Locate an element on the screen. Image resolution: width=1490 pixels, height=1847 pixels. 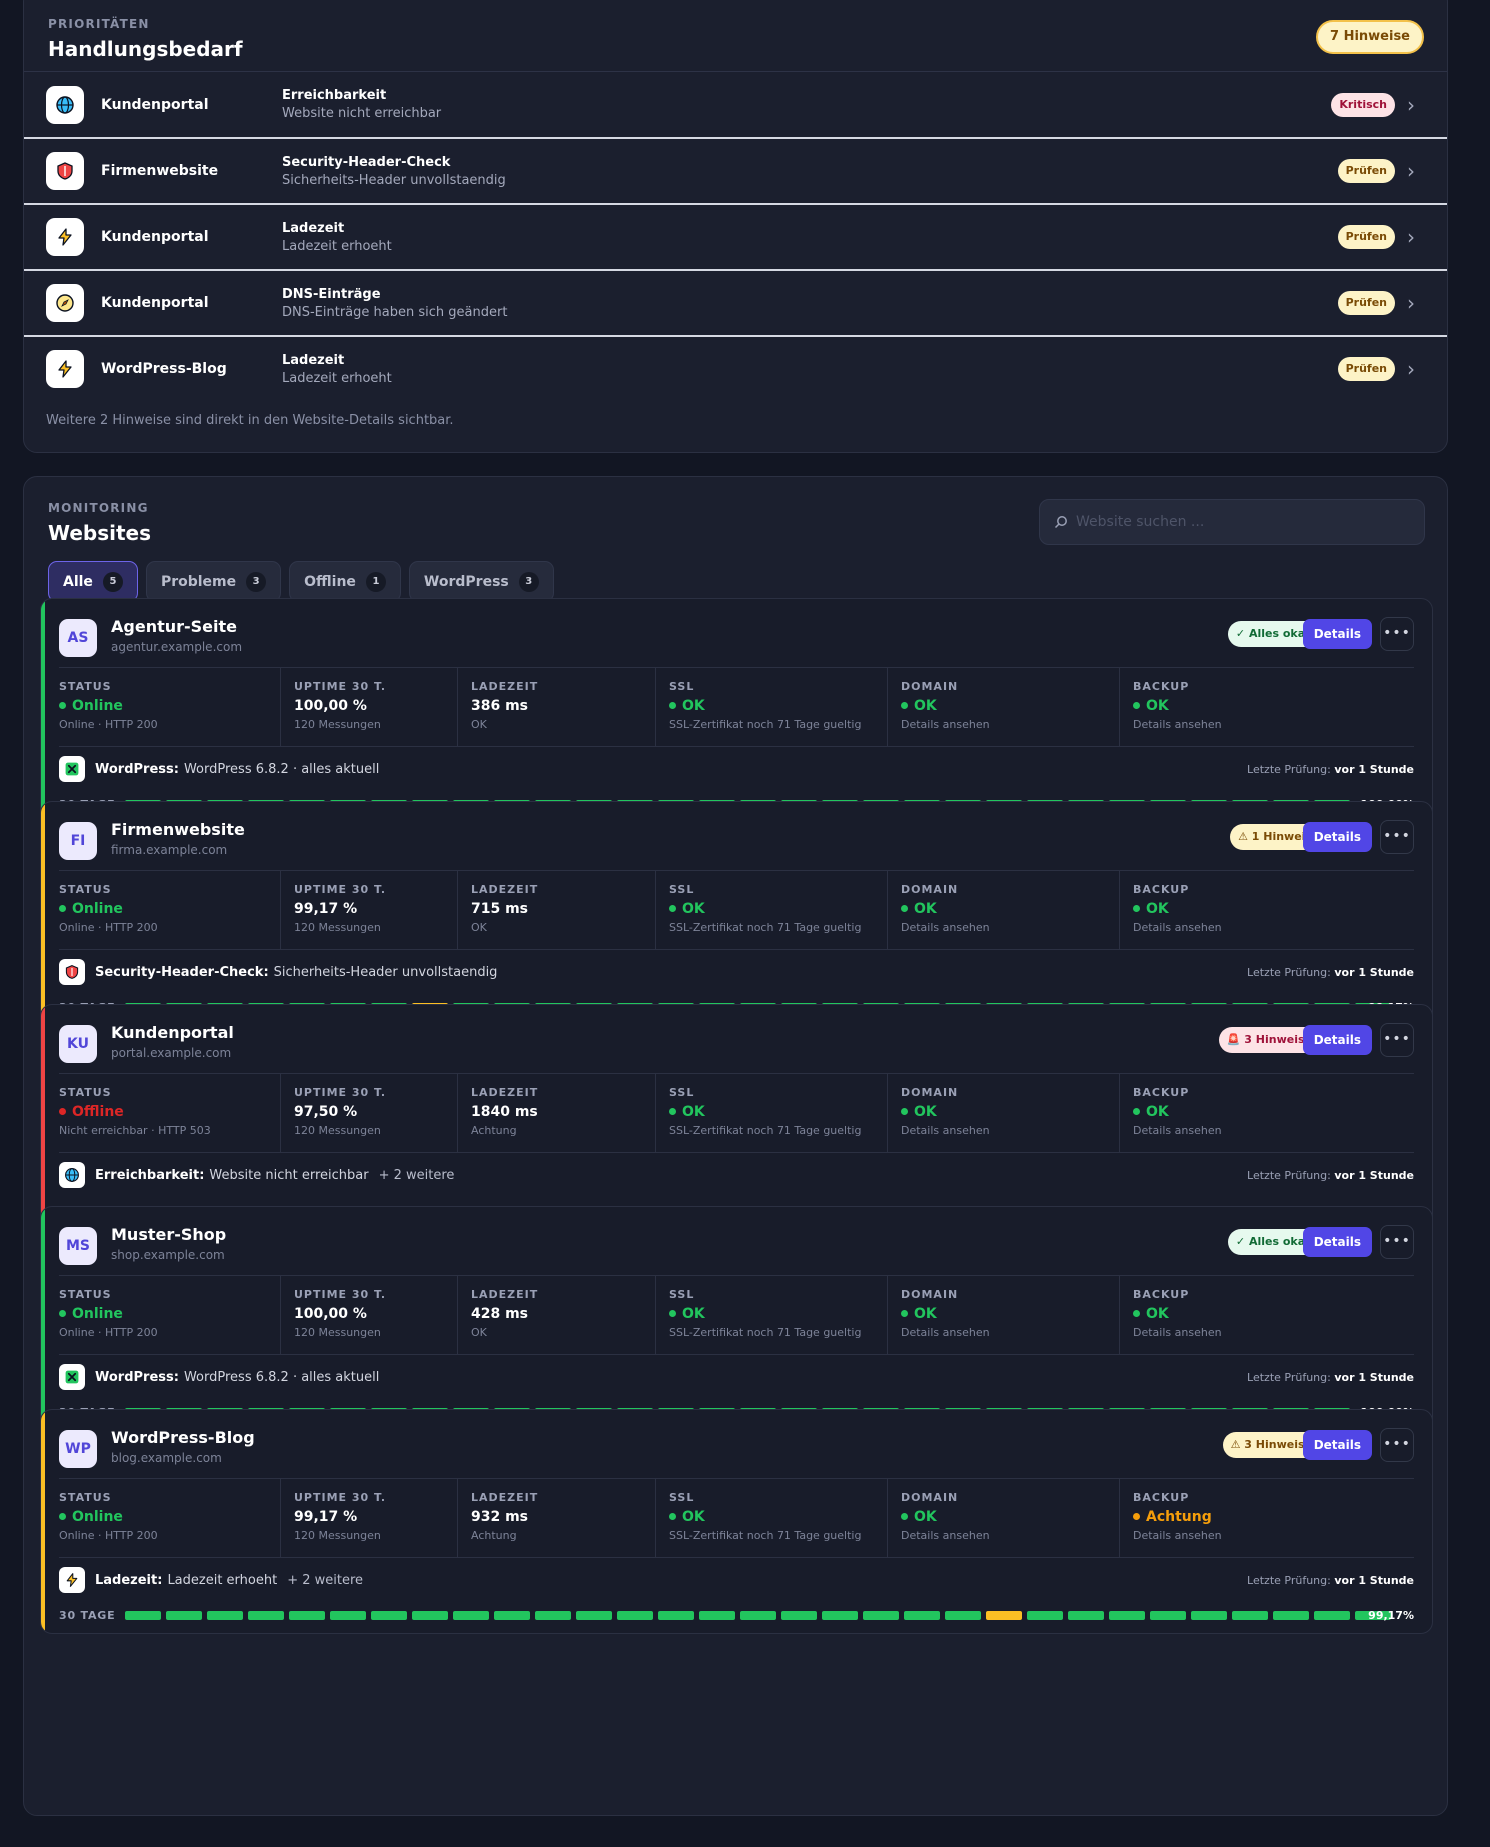
site-name: WordPress-Blog is located at coordinates (183, 1437).